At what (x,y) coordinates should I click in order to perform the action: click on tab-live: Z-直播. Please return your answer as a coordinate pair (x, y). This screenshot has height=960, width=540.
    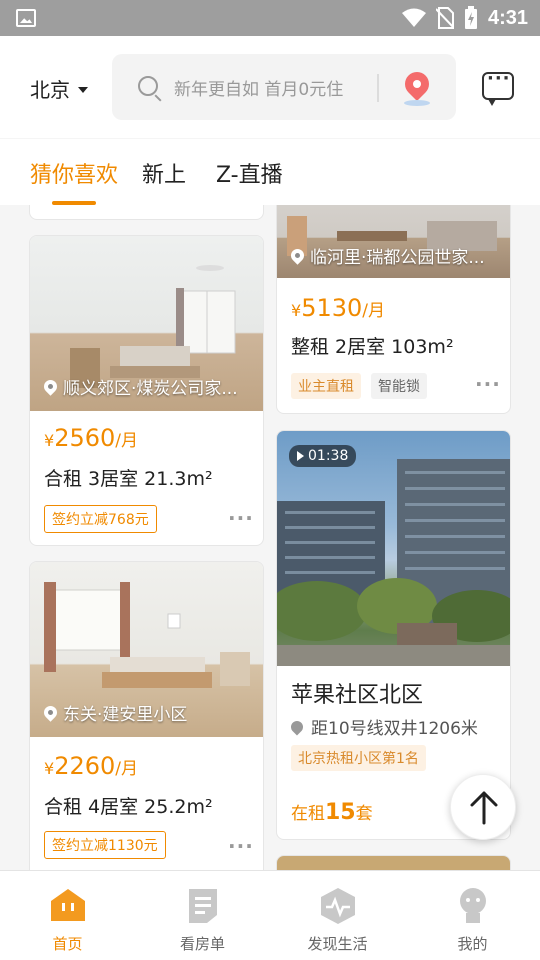
    Looking at the image, I should click on (249, 173).